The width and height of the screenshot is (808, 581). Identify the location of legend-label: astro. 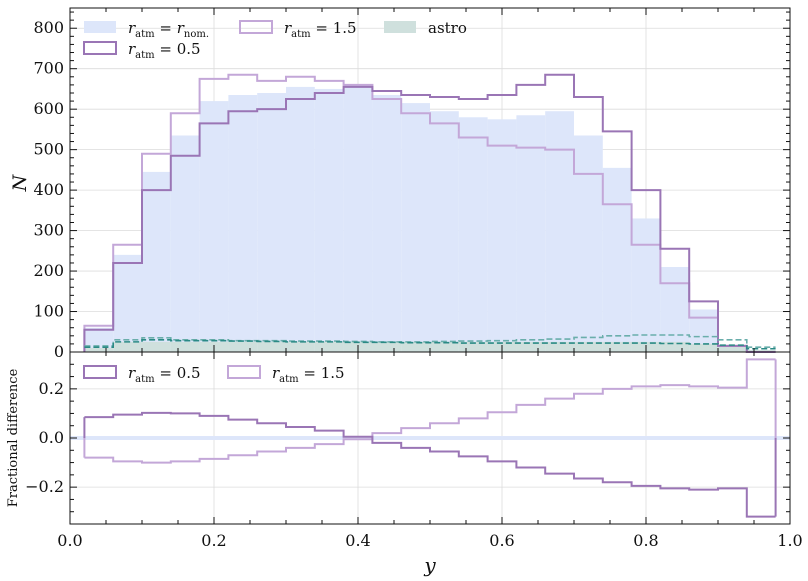
(447, 28).